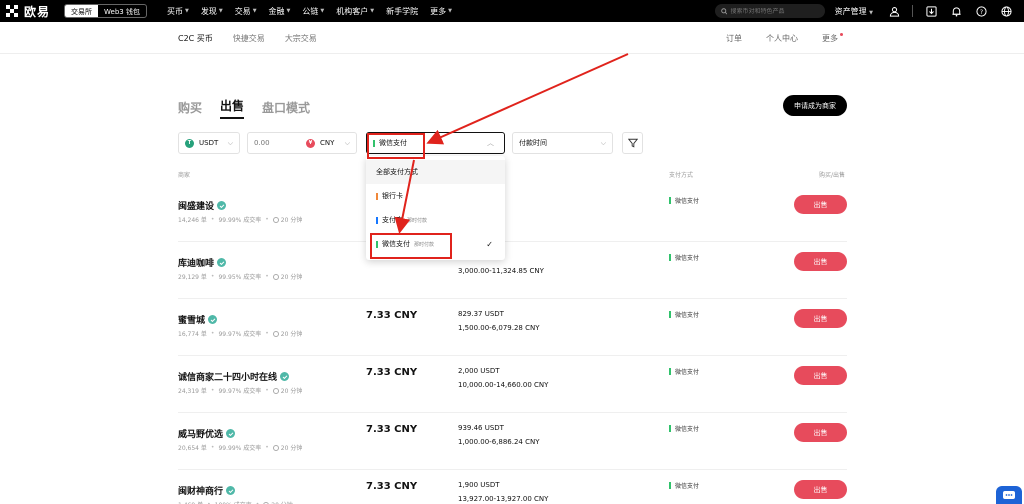  Describe the element at coordinates (956, 11) in the screenshot. I see `bell-icon` at that location.